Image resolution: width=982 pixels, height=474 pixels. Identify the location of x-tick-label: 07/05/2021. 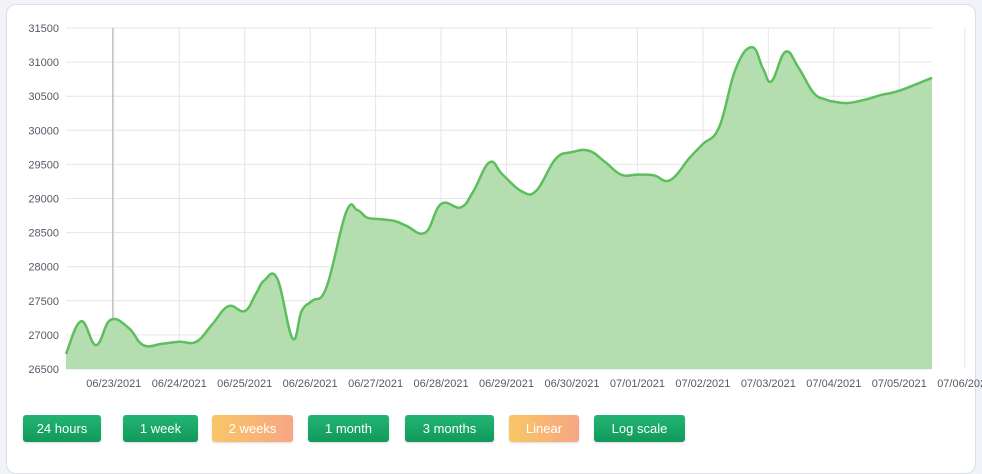
(899, 384).